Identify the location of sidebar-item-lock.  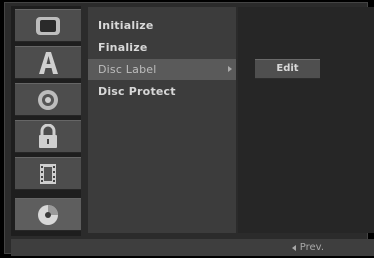
(48, 136).